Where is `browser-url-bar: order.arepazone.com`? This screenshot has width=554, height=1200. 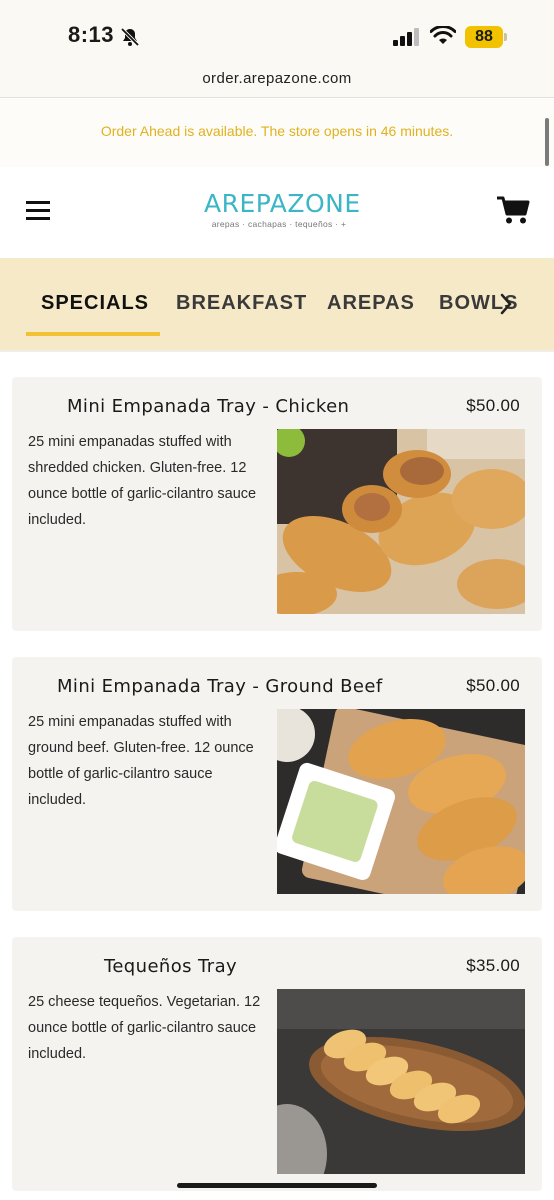
browser-url-bar: order.arepazone.com is located at coordinates (277, 80).